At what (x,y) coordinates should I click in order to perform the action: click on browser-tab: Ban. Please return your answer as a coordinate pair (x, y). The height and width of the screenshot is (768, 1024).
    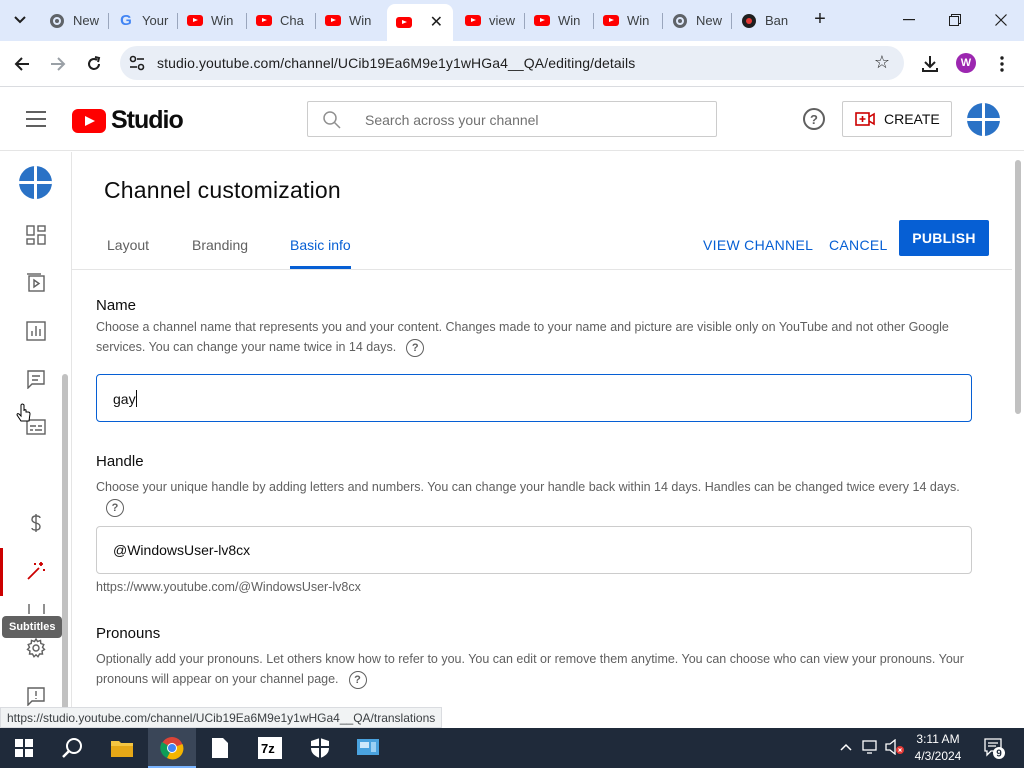
    Looking at the image, I should click on (766, 20).